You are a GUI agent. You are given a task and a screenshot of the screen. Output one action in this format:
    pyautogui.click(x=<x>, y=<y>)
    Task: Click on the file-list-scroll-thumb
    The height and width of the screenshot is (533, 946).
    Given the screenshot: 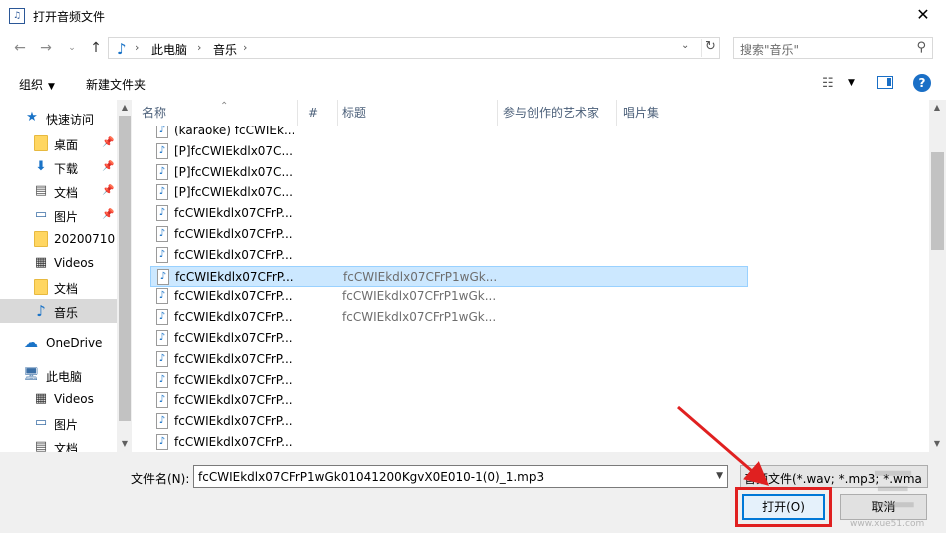 What is the action you would take?
    pyautogui.click(x=937, y=201)
    